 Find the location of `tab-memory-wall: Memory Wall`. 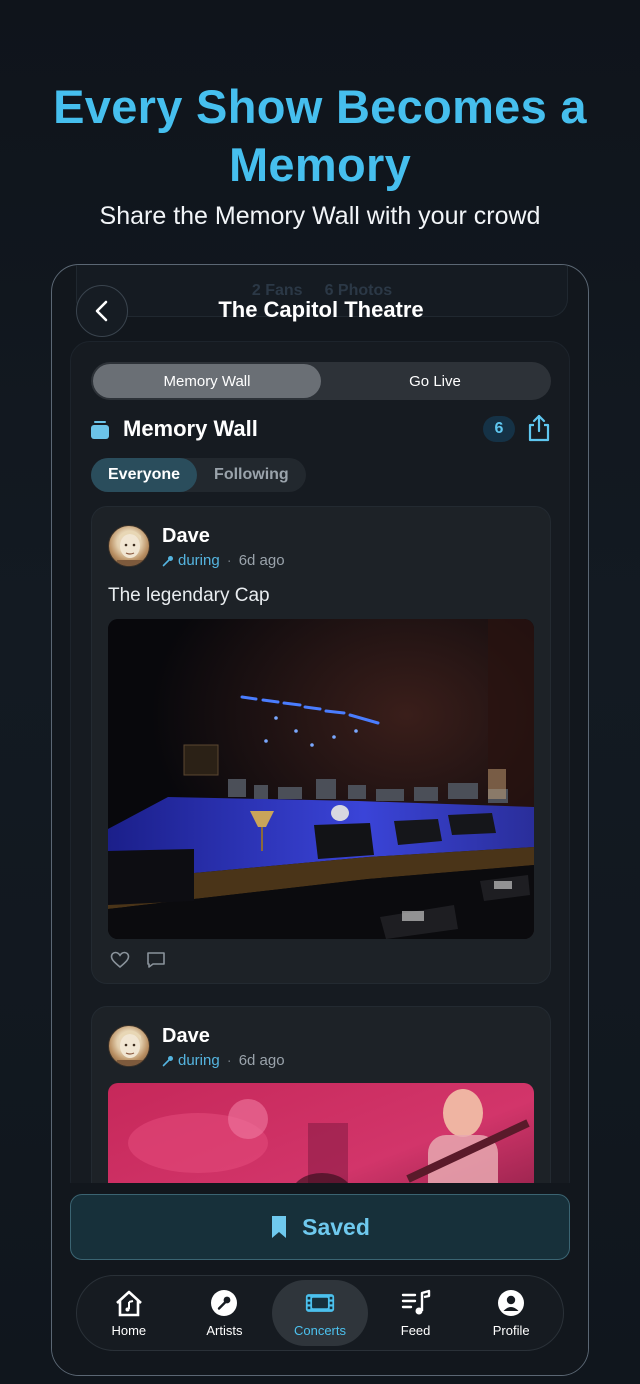

tab-memory-wall: Memory Wall is located at coordinates (207, 381).